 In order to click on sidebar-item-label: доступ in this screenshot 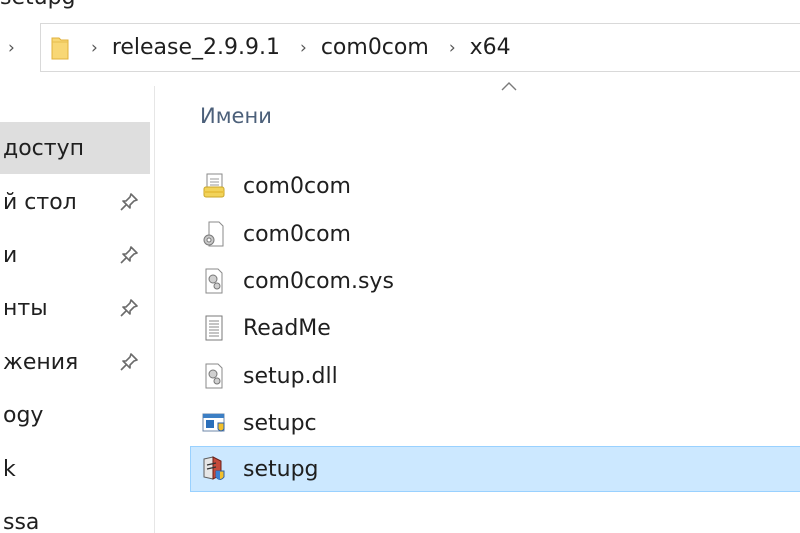, I will do `click(43, 148)`.